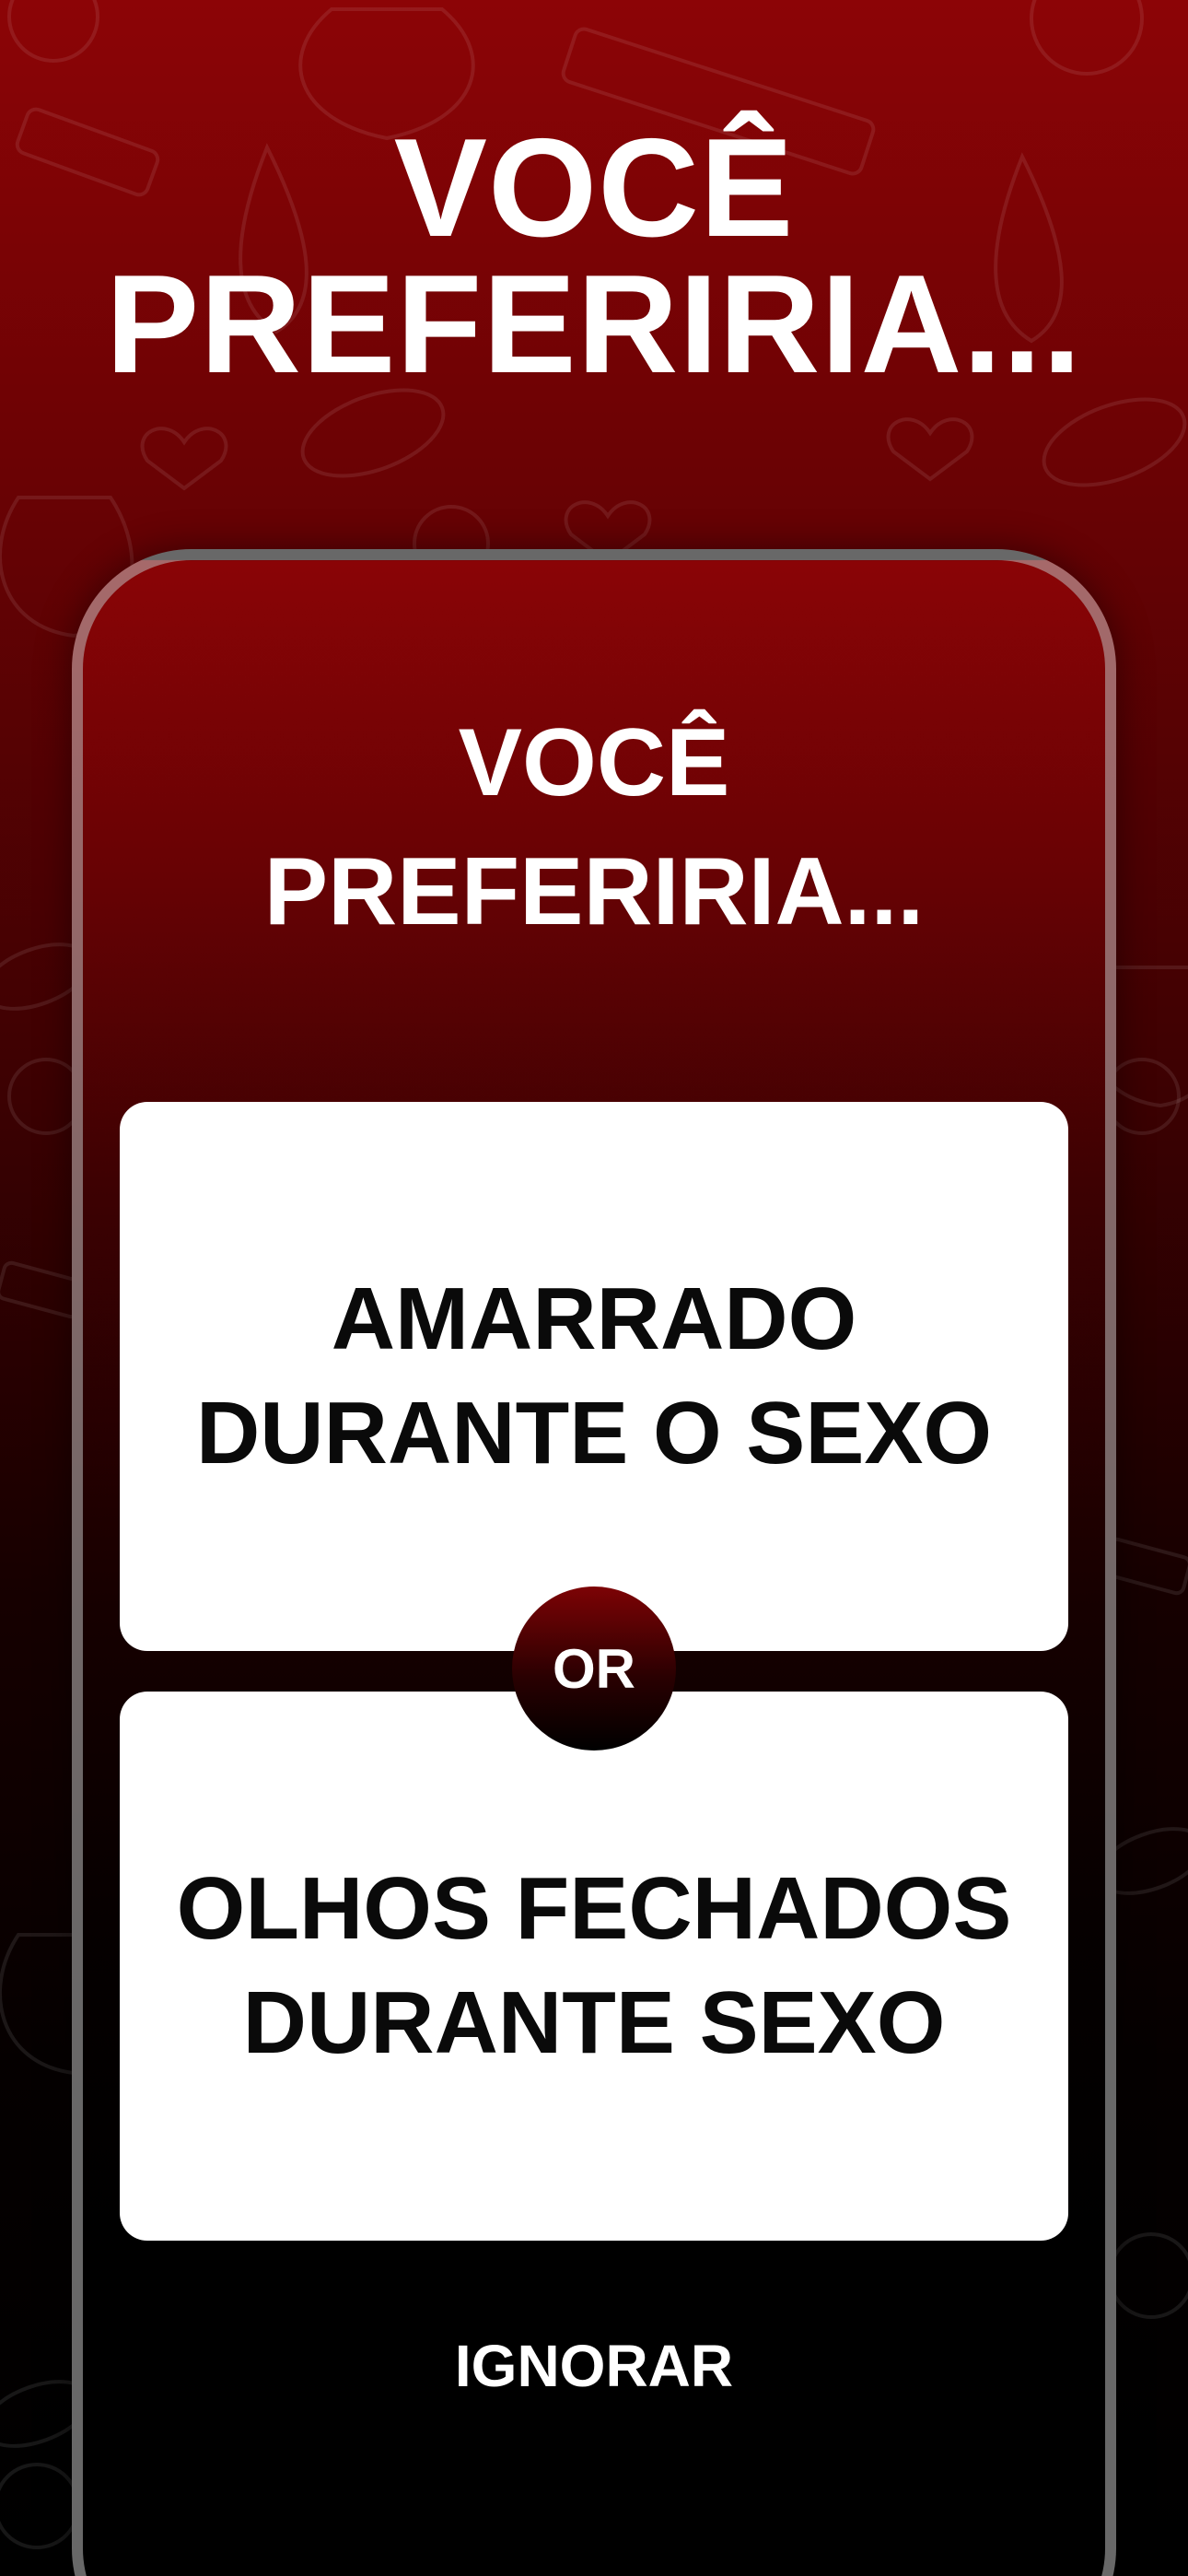 This screenshot has width=1188, height=2576. I want to click on or-separator-badge: OR, so click(594, 1669).